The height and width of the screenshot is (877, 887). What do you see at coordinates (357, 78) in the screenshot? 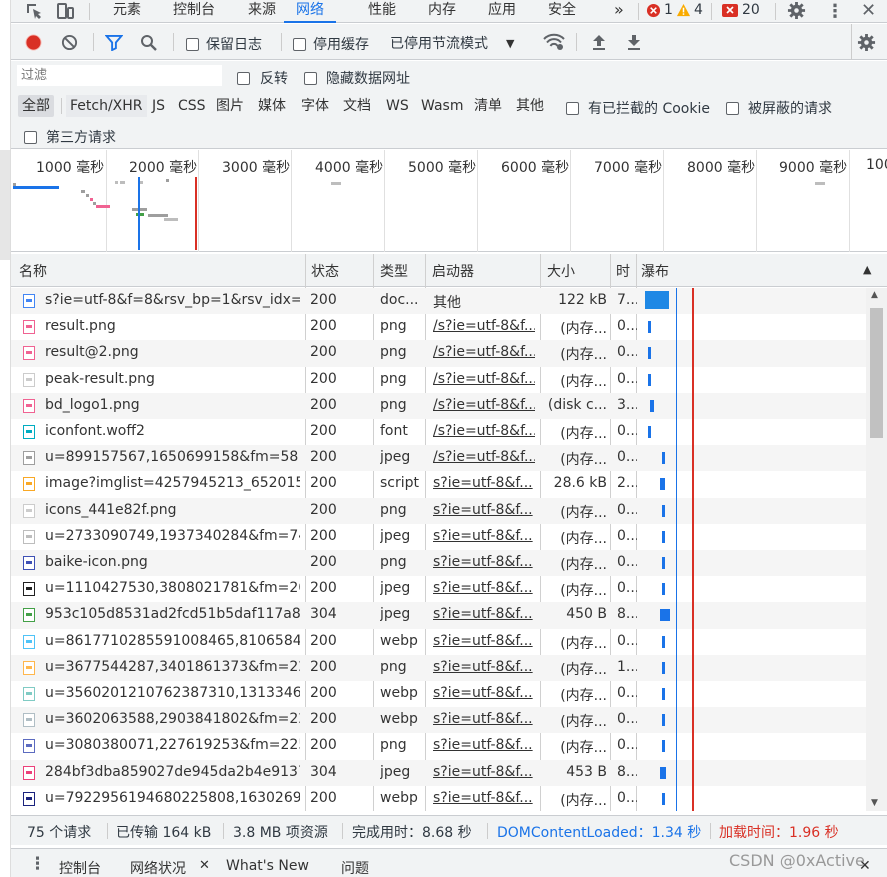
I see `hide-data-urls-checkbox: 隐藏数据网址` at bounding box center [357, 78].